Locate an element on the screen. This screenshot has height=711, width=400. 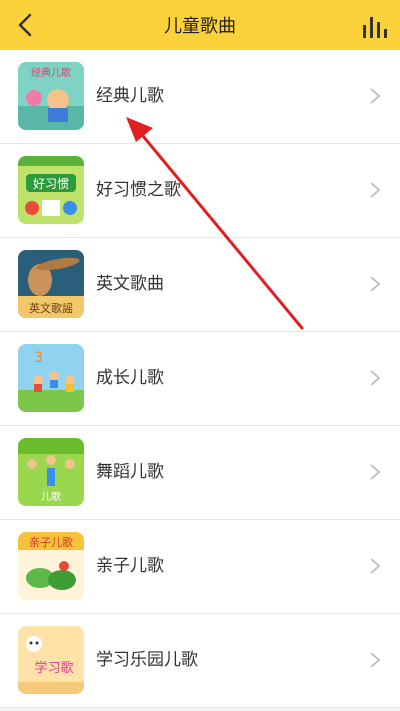
list-item-label: 英文歌曲 is located at coordinates (130, 284).